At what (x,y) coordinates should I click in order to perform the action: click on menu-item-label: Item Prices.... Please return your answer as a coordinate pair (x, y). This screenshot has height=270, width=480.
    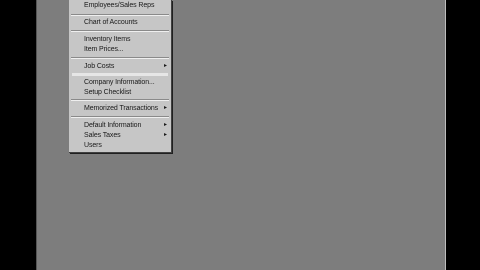
    Looking at the image, I should click on (104, 49).